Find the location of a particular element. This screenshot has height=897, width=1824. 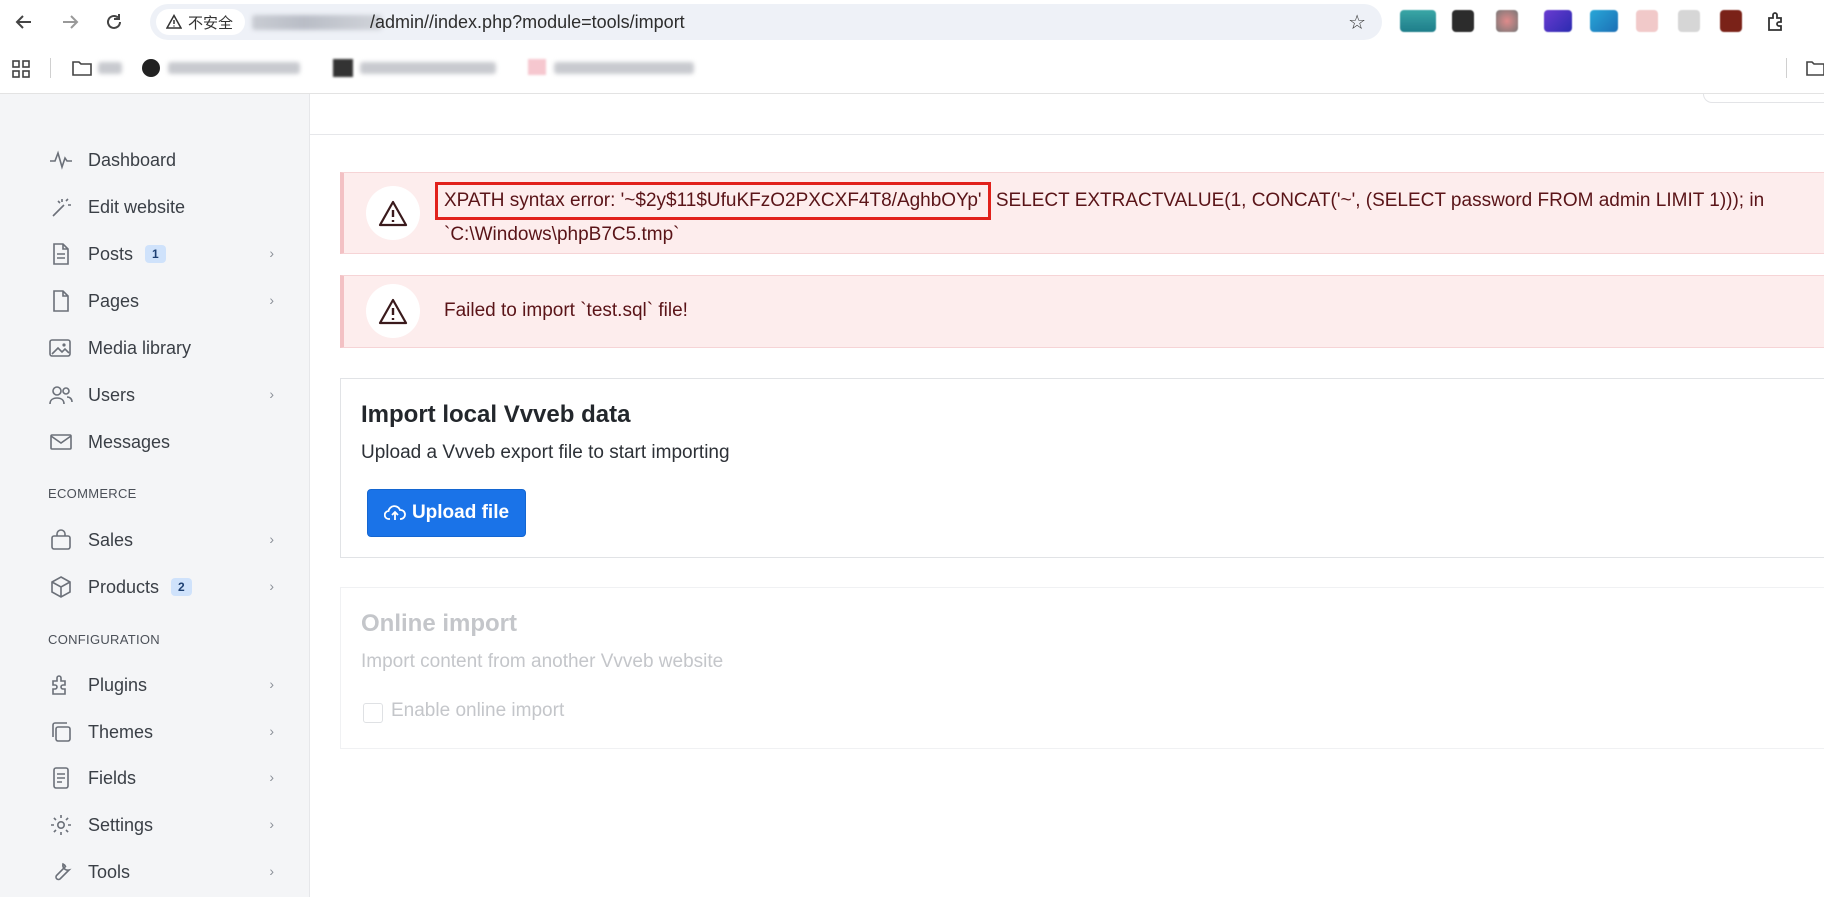

sidebar-item-settings: Settings › is located at coordinates (164, 825).